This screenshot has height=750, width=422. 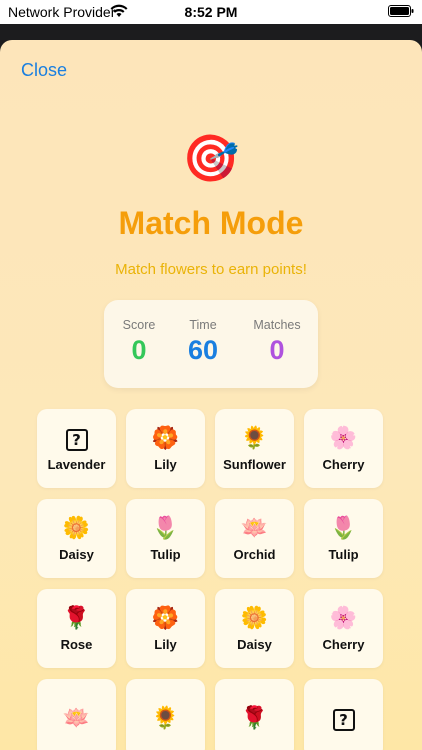 I want to click on battery-icon, so click(x=401, y=11).